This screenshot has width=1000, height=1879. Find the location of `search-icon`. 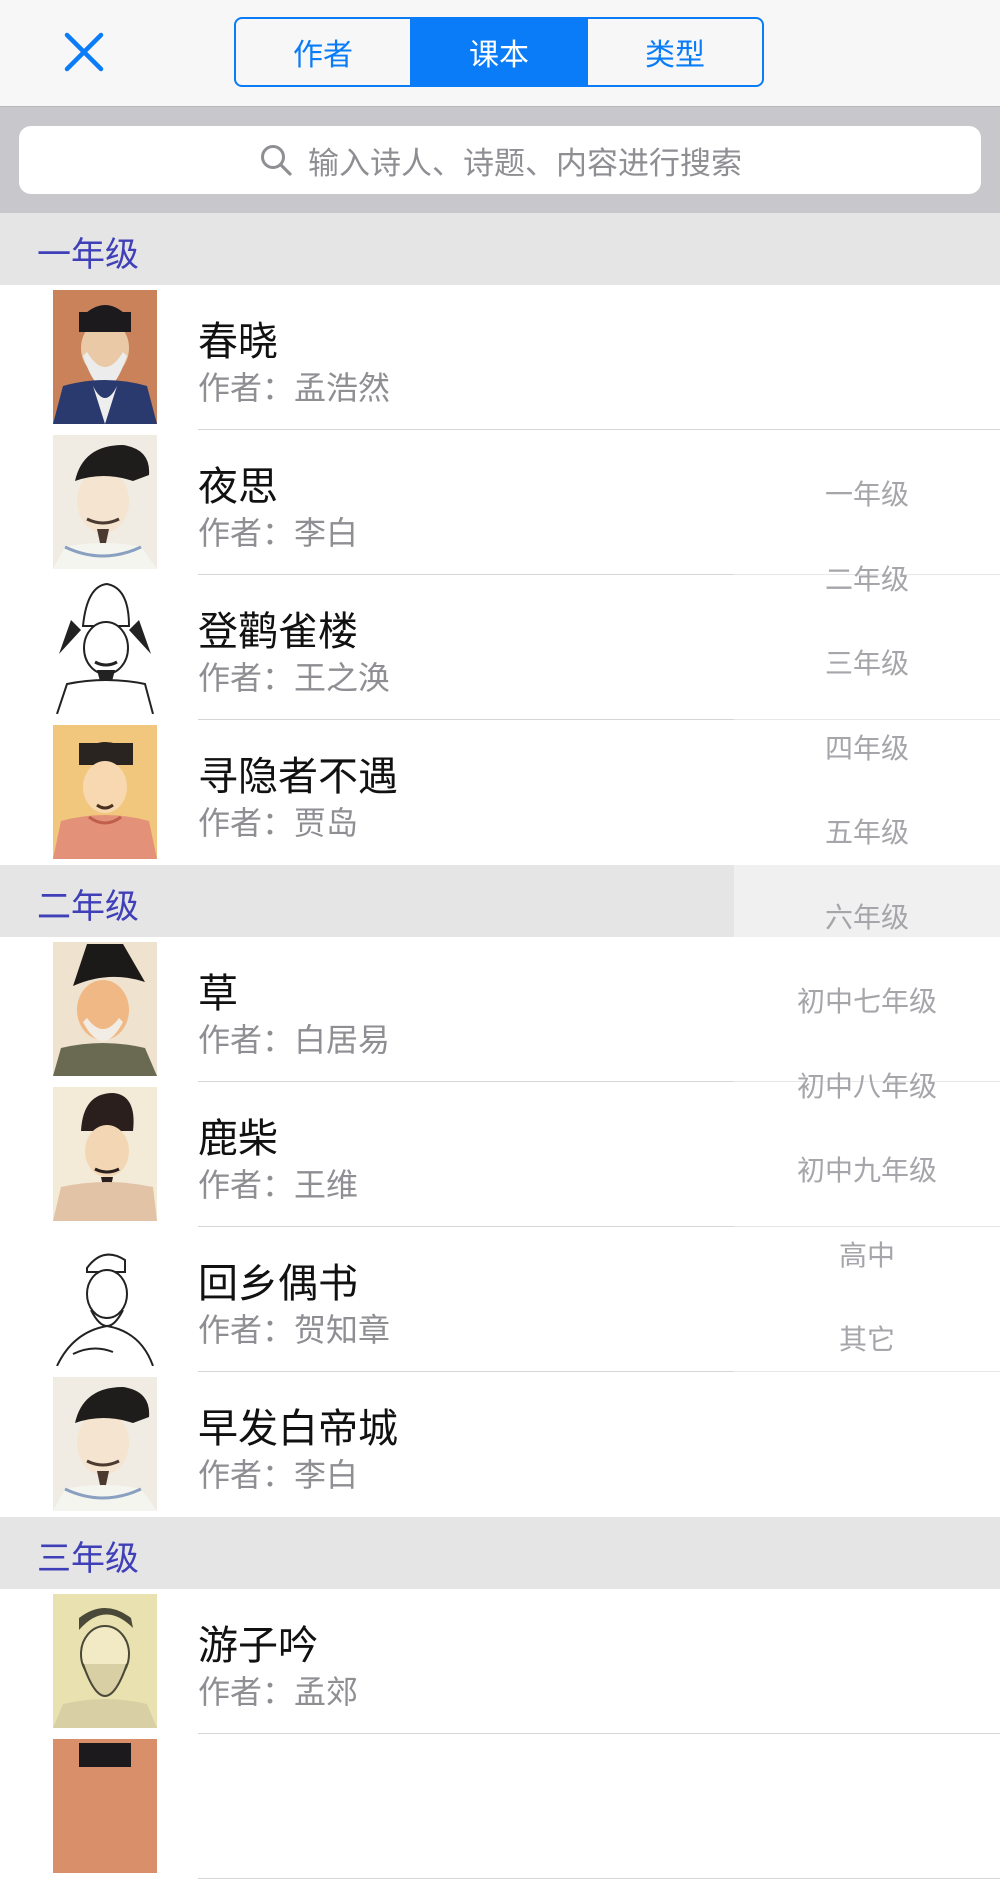

search-icon is located at coordinates (276, 160).